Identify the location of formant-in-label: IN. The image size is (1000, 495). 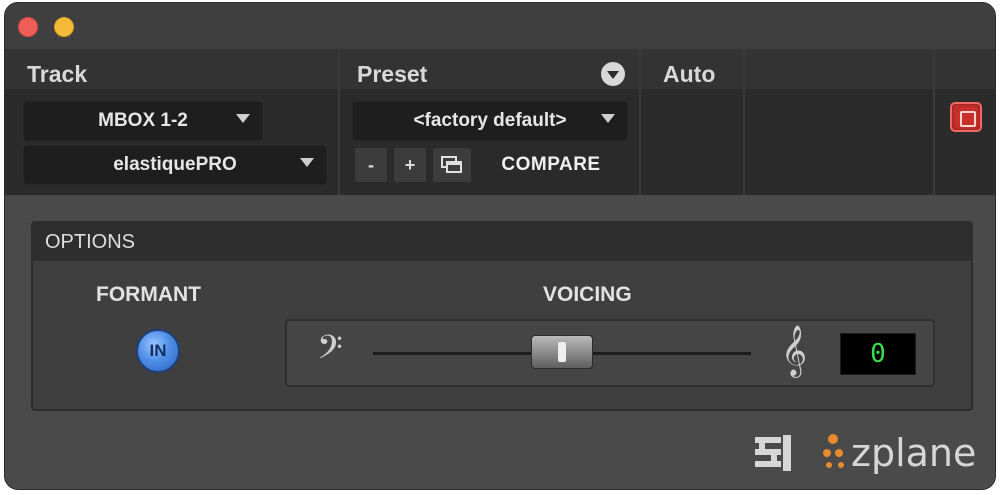
(158, 350).